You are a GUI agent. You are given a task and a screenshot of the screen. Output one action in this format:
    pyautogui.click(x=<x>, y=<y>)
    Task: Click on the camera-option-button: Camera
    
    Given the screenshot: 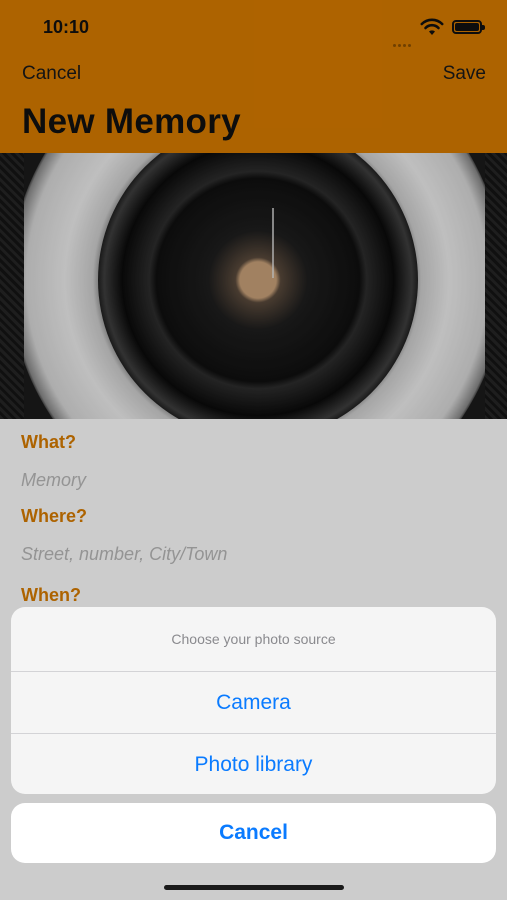 What is the action you would take?
    pyautogui.click(x=253, y=702)
    